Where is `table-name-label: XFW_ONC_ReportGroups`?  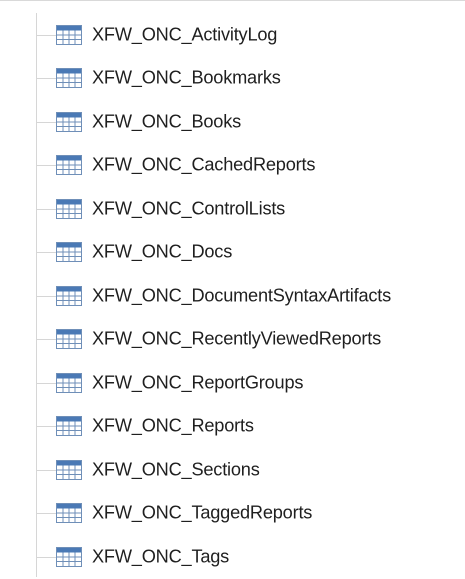
table-name-label: XFW_ONC_ReportGroups is located at coordinates (198, 382).